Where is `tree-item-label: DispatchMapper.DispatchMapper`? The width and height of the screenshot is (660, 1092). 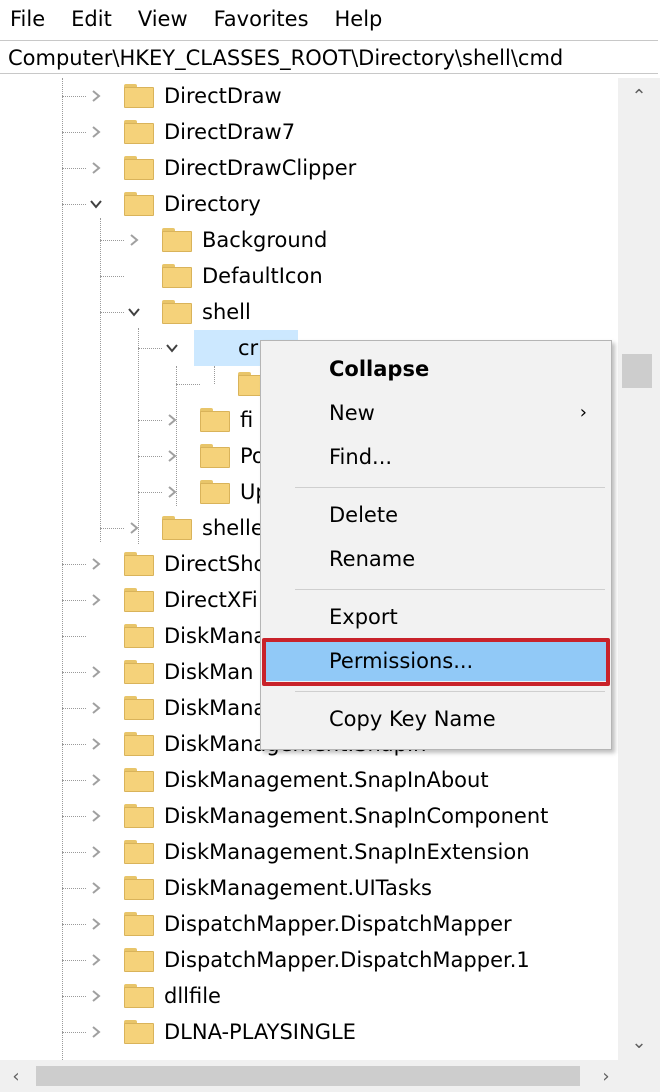
tree-item-label: DispatchMapper.DispatchMapper is located at coordinates (338, 924).